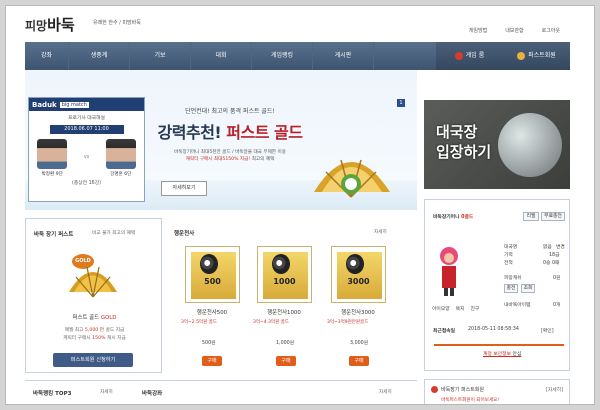  Describe the element at coordinates (359, 343) in the screenshot. I see `item-price: 3,000원` at that location.